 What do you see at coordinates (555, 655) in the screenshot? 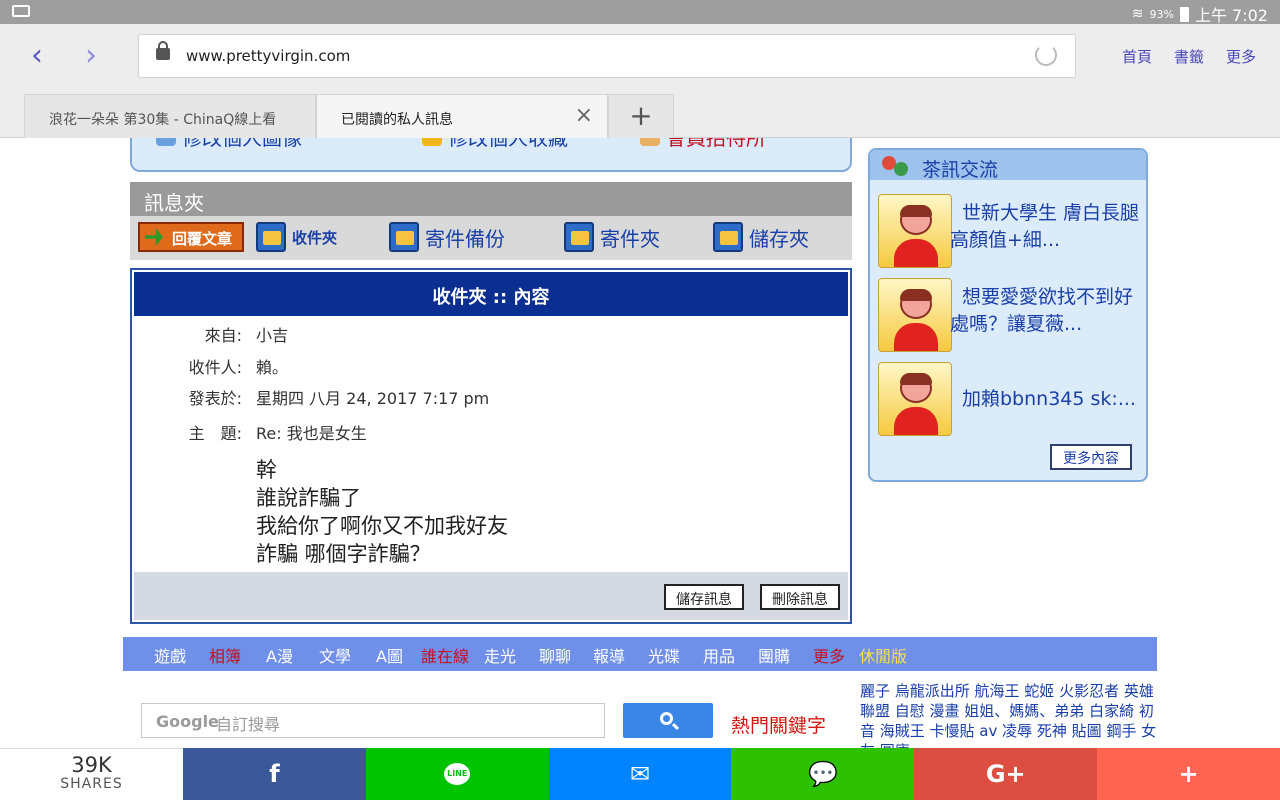
I see `category-link: 聊聊` at bounding box center [555, 655].